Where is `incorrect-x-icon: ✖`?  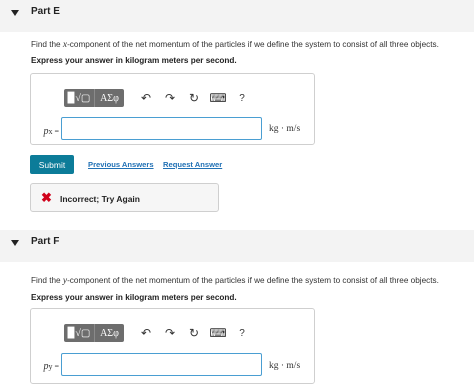
incorrect-x-icon: ✖ is located at coordinates (46, 197).